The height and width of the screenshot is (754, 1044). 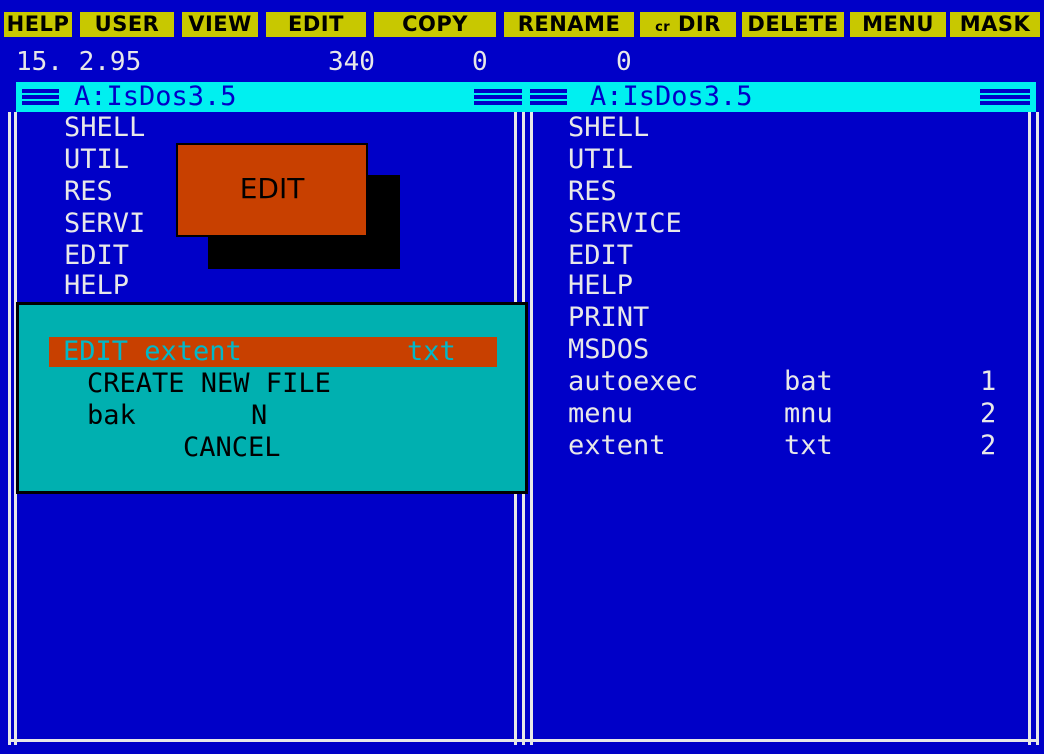 I want to click on edit-file-option: EDIT extent, so click(x=152, y=352).